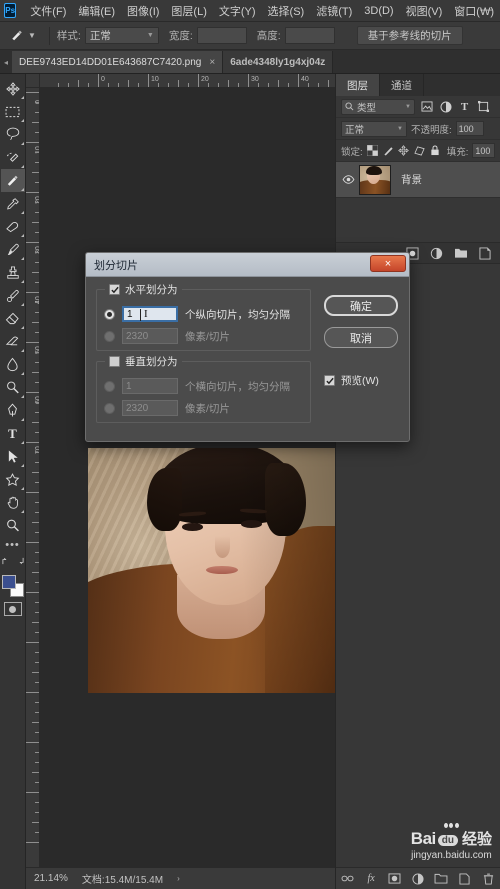  I want to click on mask-icon, so click(394, 878).